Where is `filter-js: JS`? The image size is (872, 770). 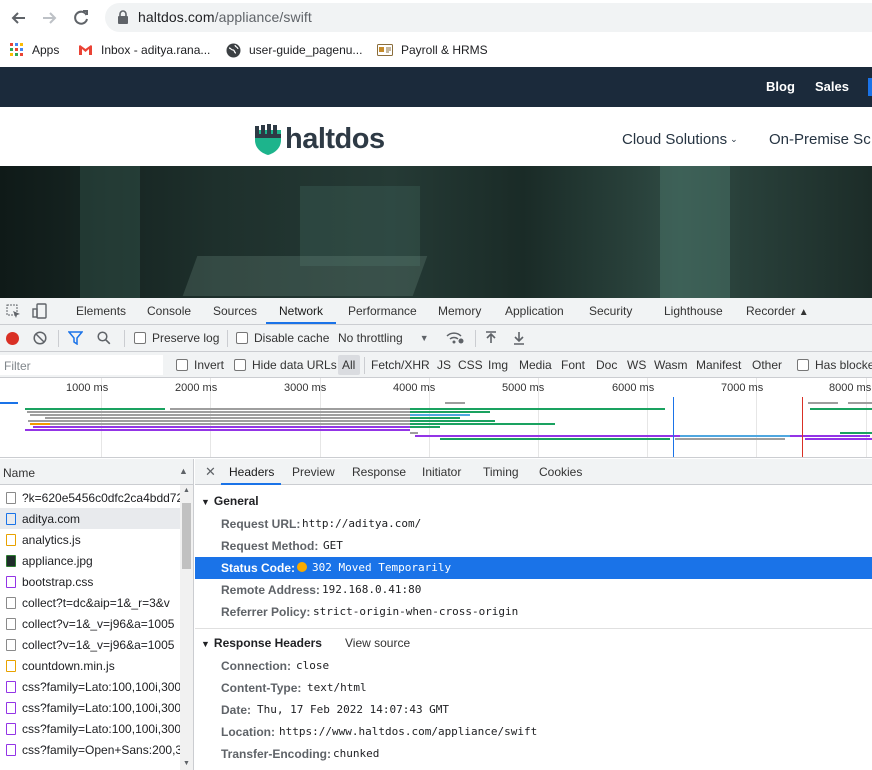
filter-js: JS is located at coordinates (444, 365).